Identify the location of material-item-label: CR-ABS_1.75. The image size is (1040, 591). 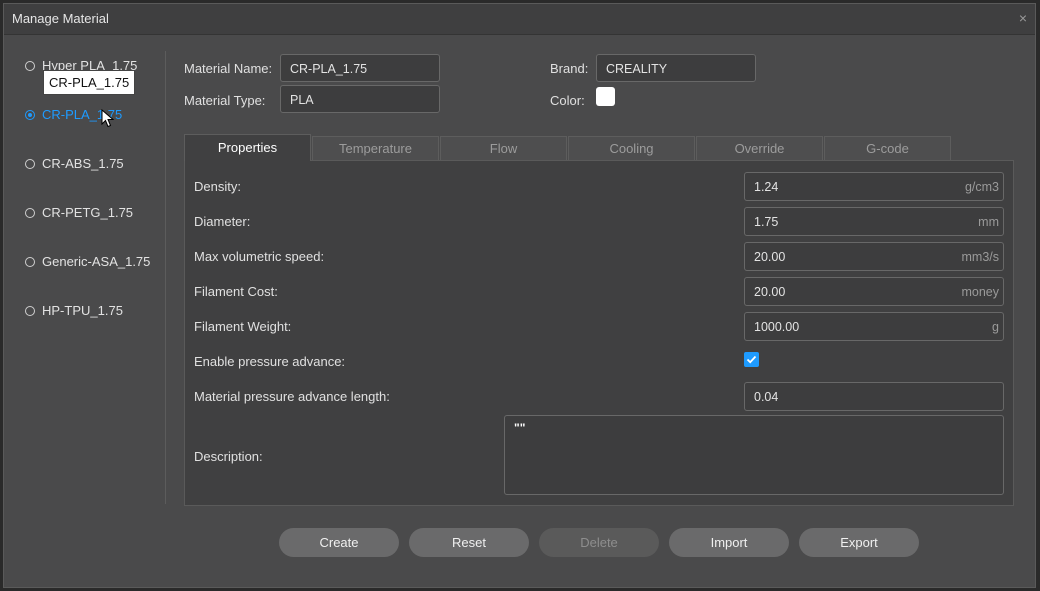
(83, 163).